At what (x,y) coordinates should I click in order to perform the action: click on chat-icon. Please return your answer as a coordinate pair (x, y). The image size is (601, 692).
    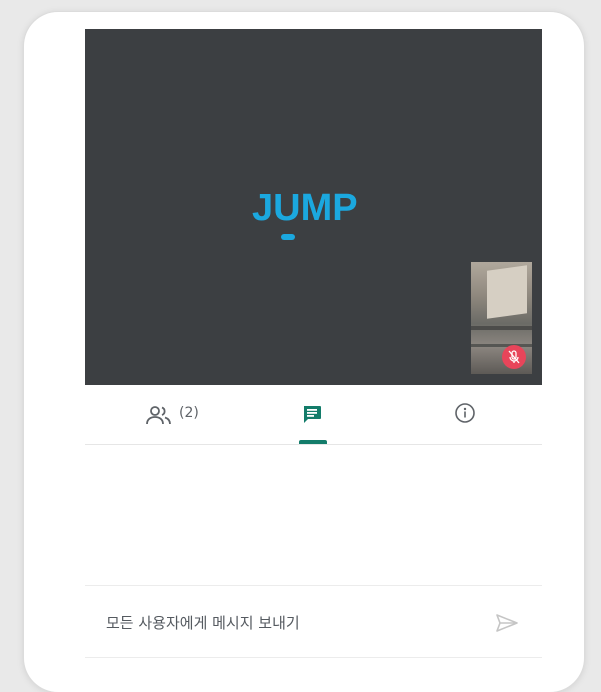
    Looking at the image, I should click on (312, 416).